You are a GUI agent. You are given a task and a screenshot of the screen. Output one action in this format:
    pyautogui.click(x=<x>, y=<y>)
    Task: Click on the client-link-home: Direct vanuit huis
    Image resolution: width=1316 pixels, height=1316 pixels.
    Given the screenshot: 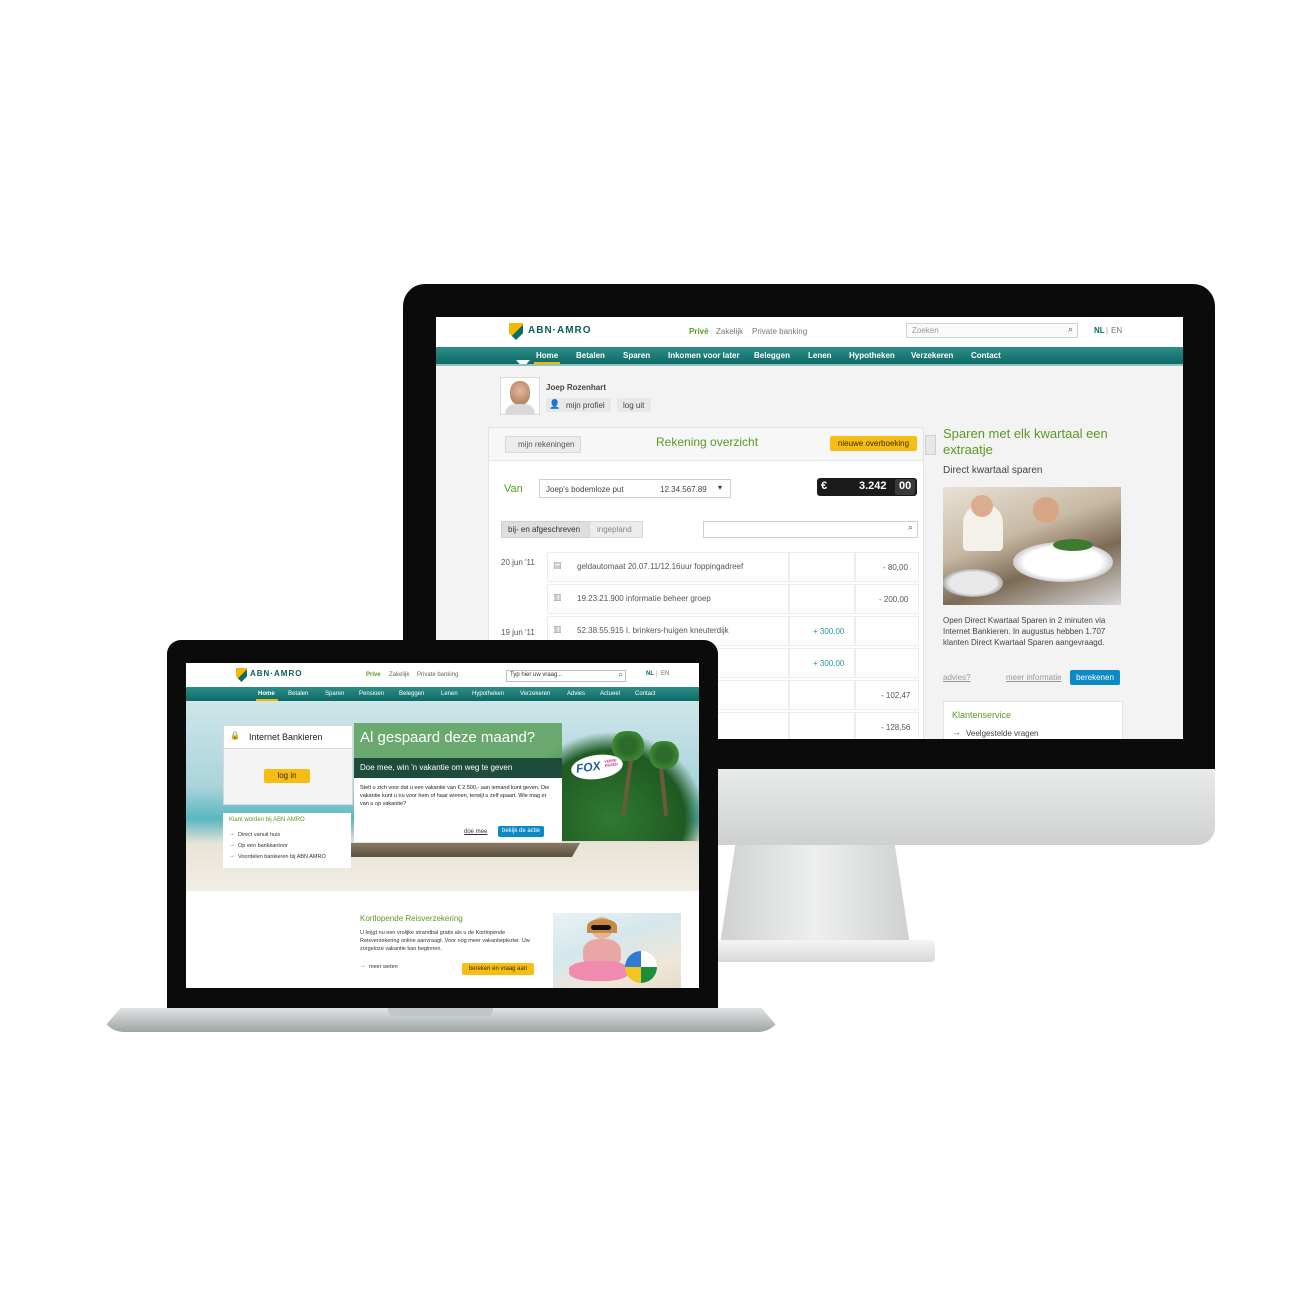 What is the action you would take?
    pyautogui.click(x=259, y=835)
    